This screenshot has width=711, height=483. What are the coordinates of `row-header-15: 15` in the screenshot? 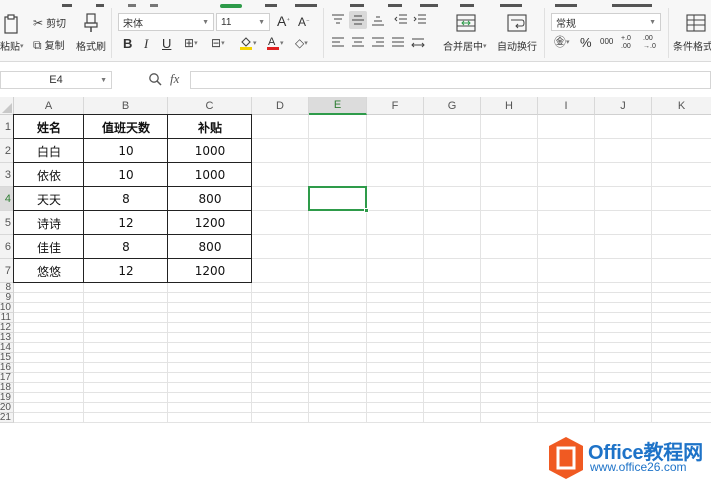 It's located at (7, 358).